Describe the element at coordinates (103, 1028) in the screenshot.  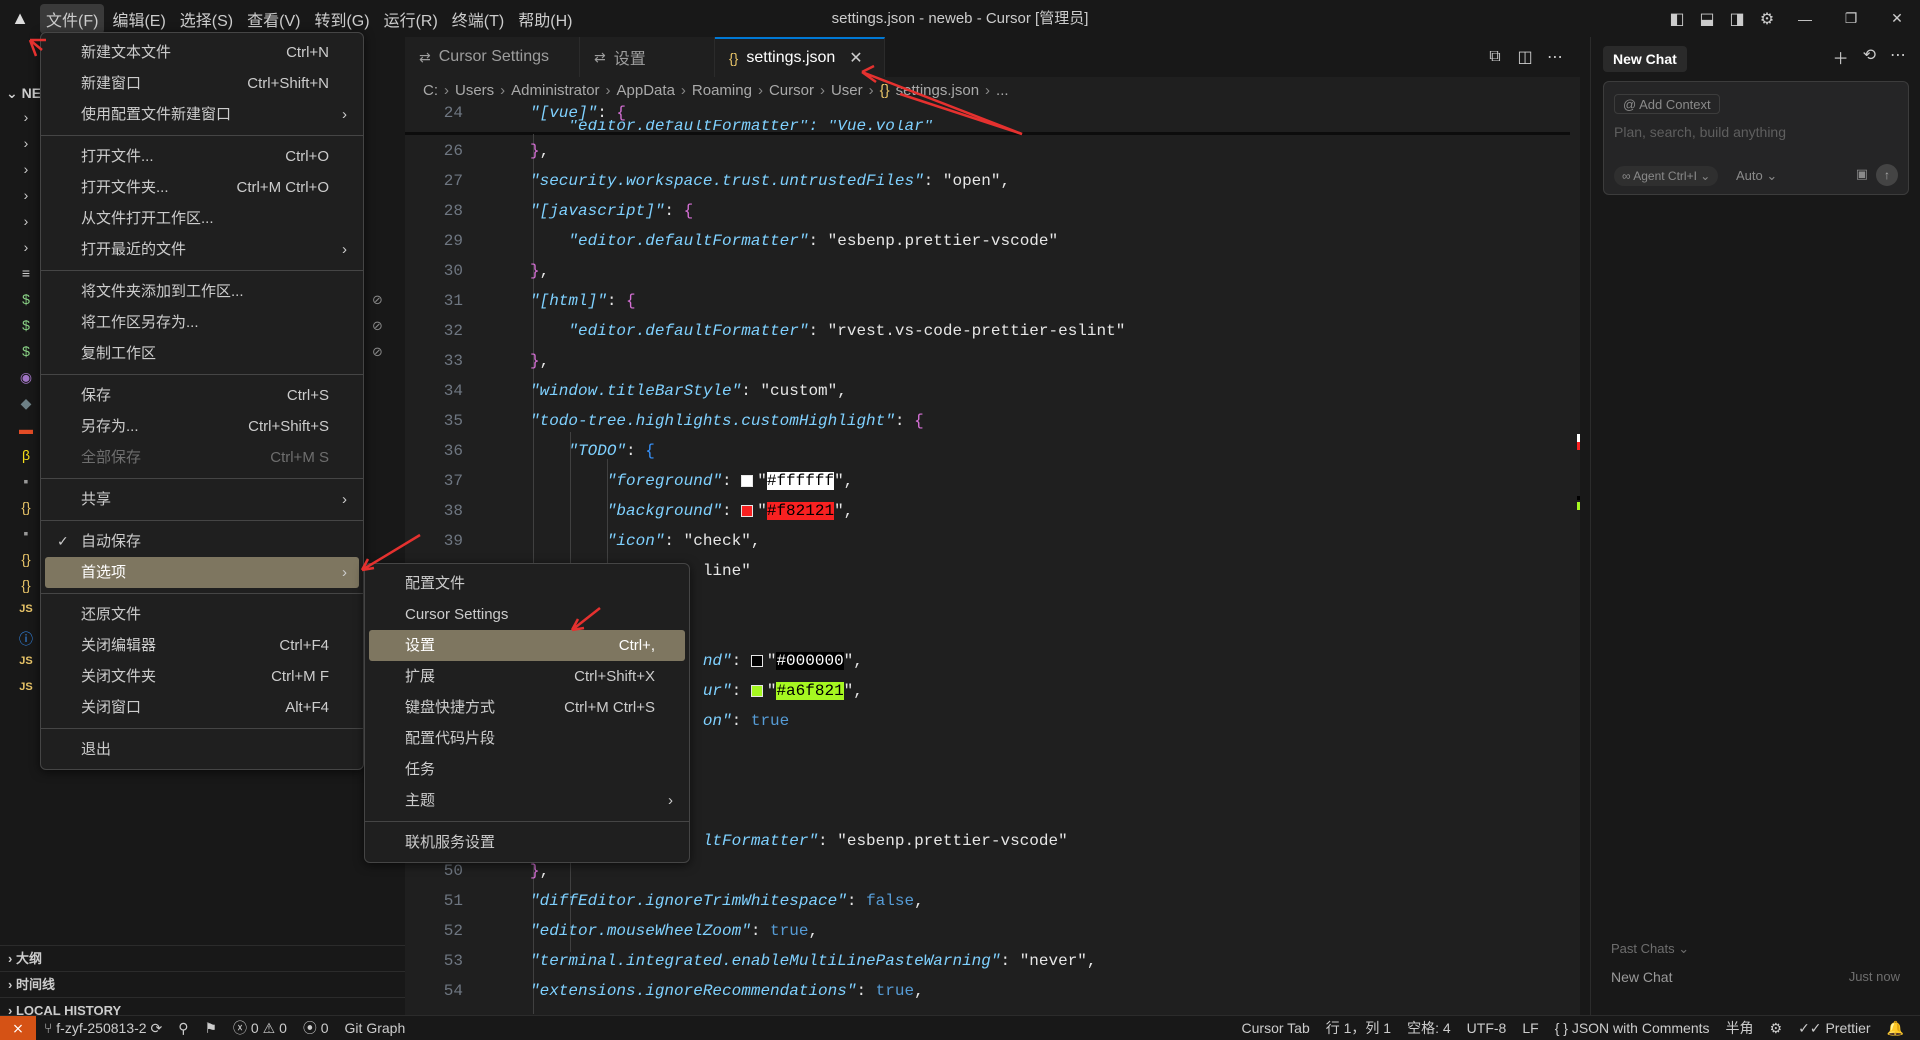
I see `branch-status: ⑂ f-zyf-250813-2 ⟳` at that location.